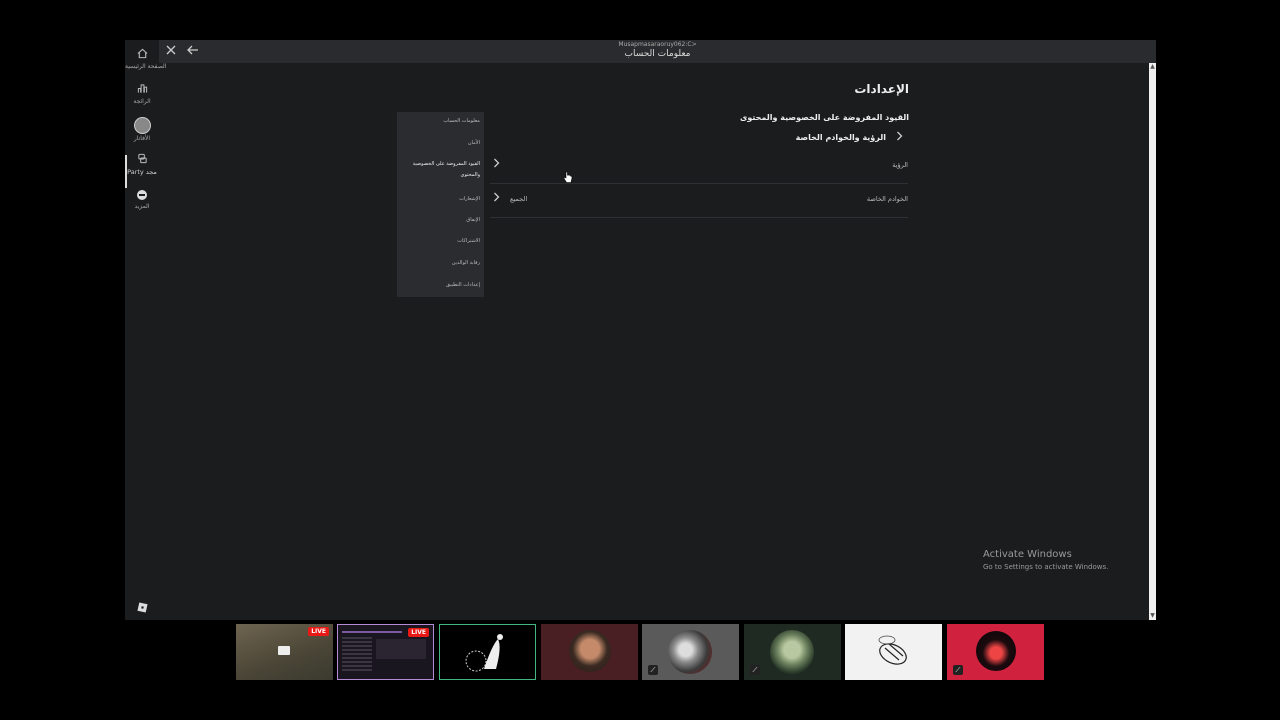 The width and height of the screenshot is (1280, 720). I want to click on rail-home: الصفحة الرئيسية, so click(146, 59).